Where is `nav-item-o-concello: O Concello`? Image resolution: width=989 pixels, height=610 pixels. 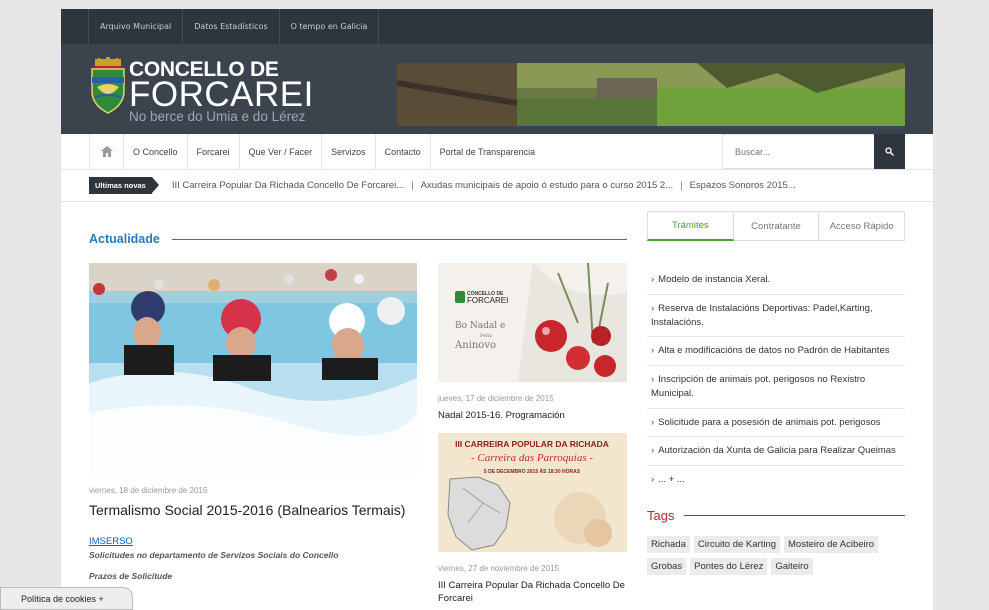 nav-item-o-concello: O Concello is located at coordinates (155, 151).